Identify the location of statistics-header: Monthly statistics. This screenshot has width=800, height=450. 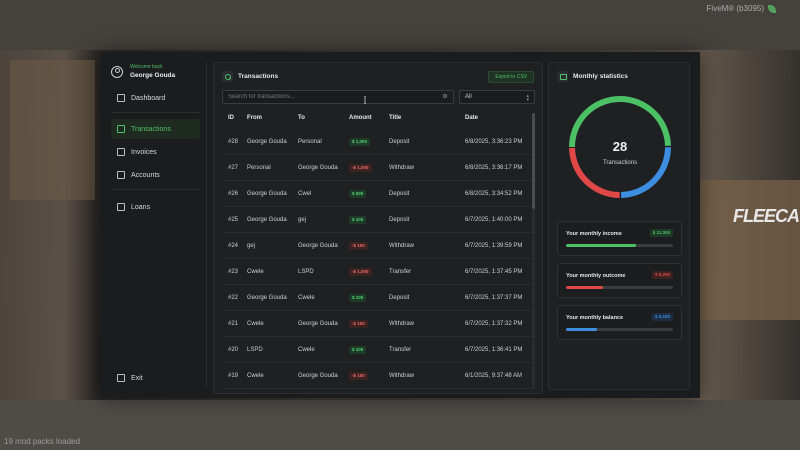
(592, 76).